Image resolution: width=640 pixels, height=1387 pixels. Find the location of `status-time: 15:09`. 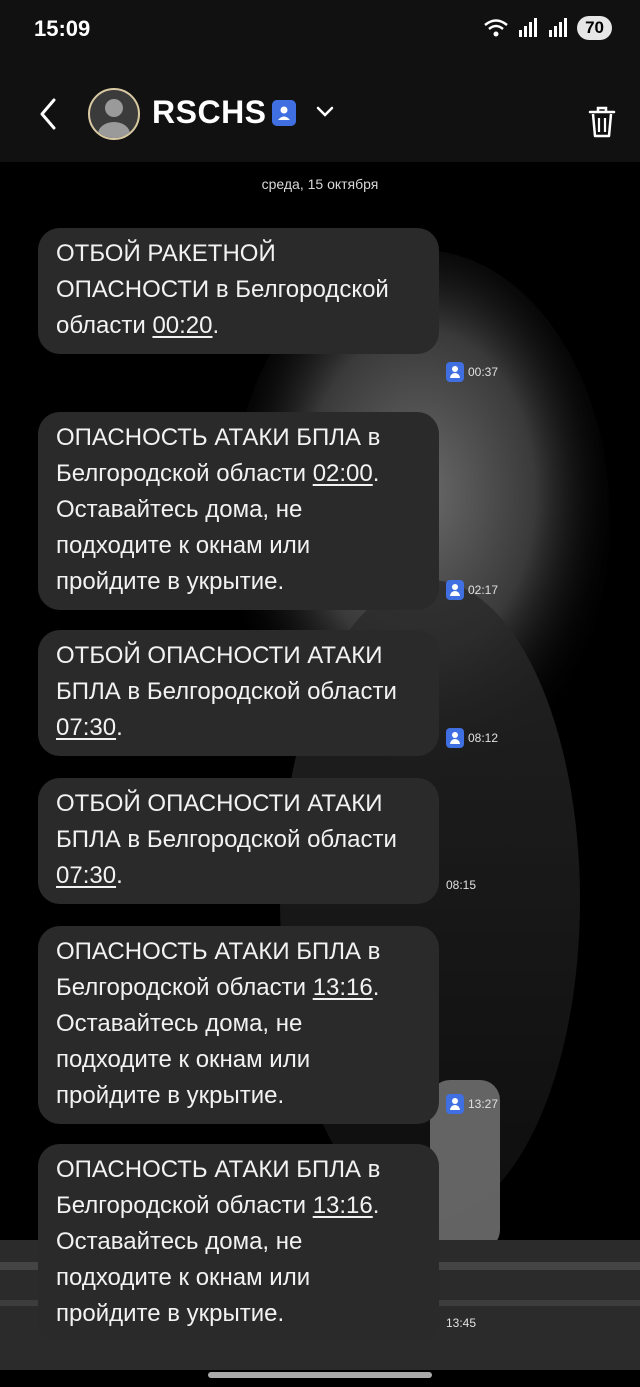

status-time: 15:09 is located at coordinates (62, 28).